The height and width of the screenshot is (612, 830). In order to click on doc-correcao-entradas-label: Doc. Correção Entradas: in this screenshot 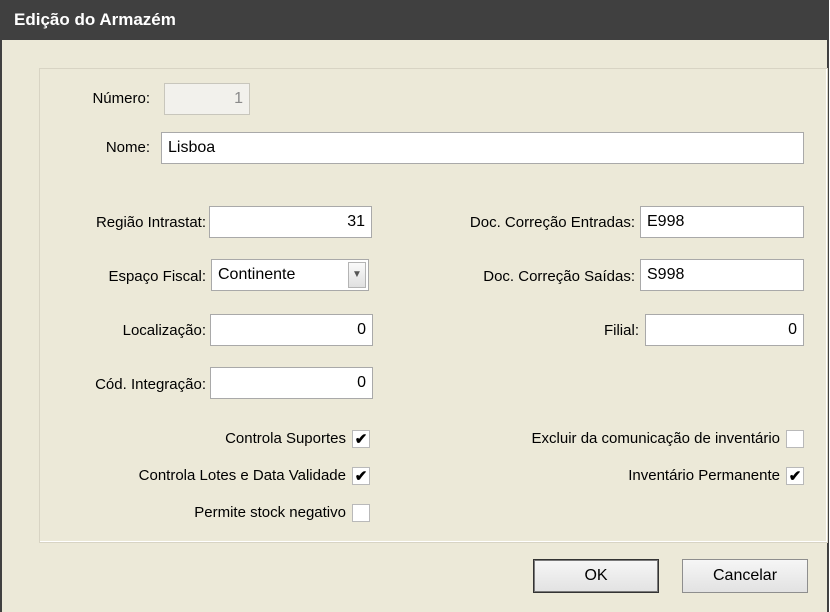, I will do `click(552, 222)`.